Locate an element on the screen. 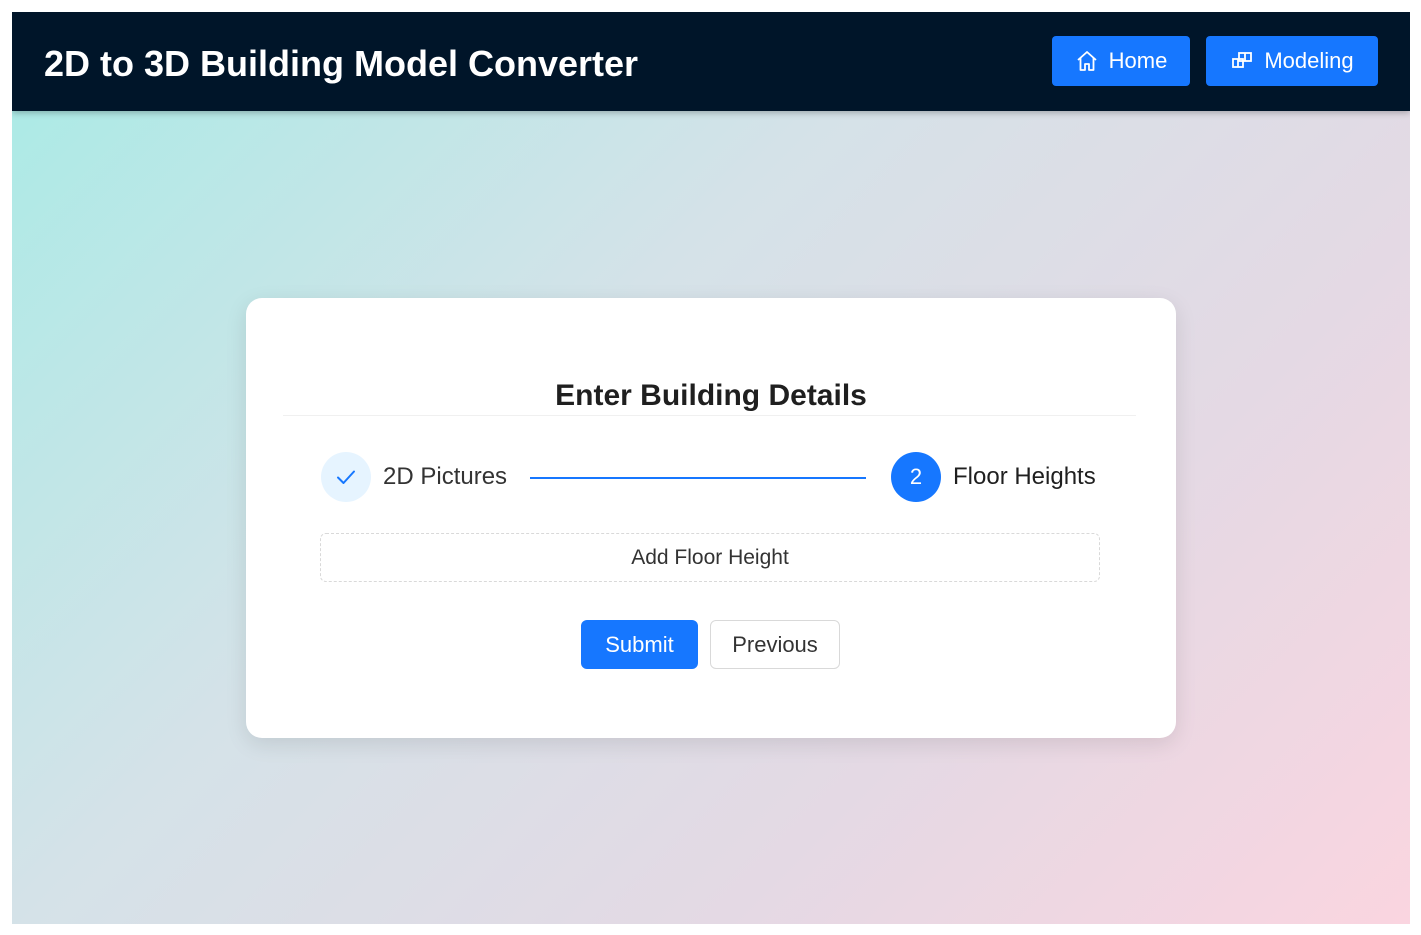 The height and width of the screenshot is (935, 1421). step-connector-line is located at coordinates (698, 478).